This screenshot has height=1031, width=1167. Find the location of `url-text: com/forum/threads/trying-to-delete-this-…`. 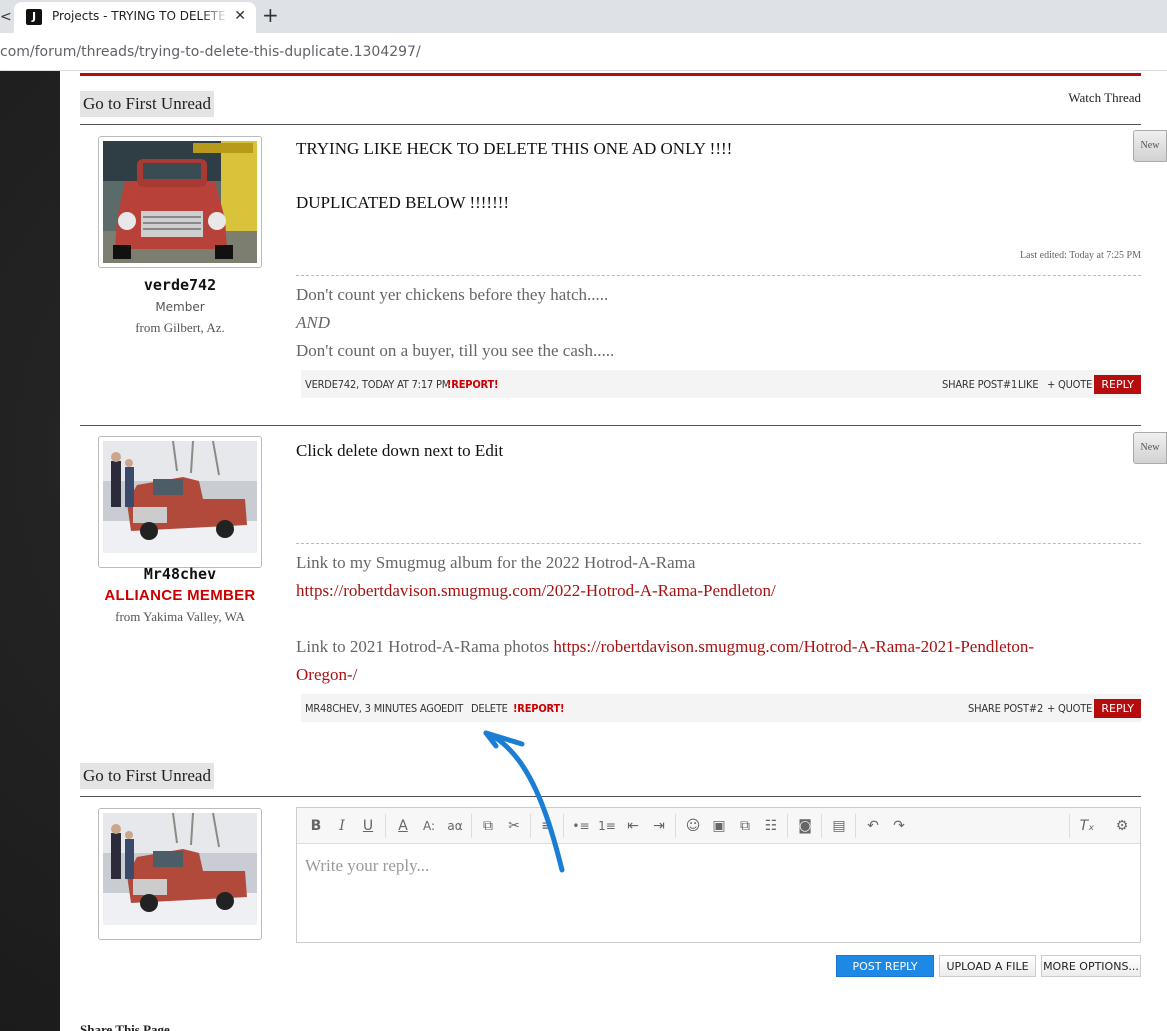

url-text: com/forum/threads/trying-to-delete-this-… is located at coordinates (210, 52).